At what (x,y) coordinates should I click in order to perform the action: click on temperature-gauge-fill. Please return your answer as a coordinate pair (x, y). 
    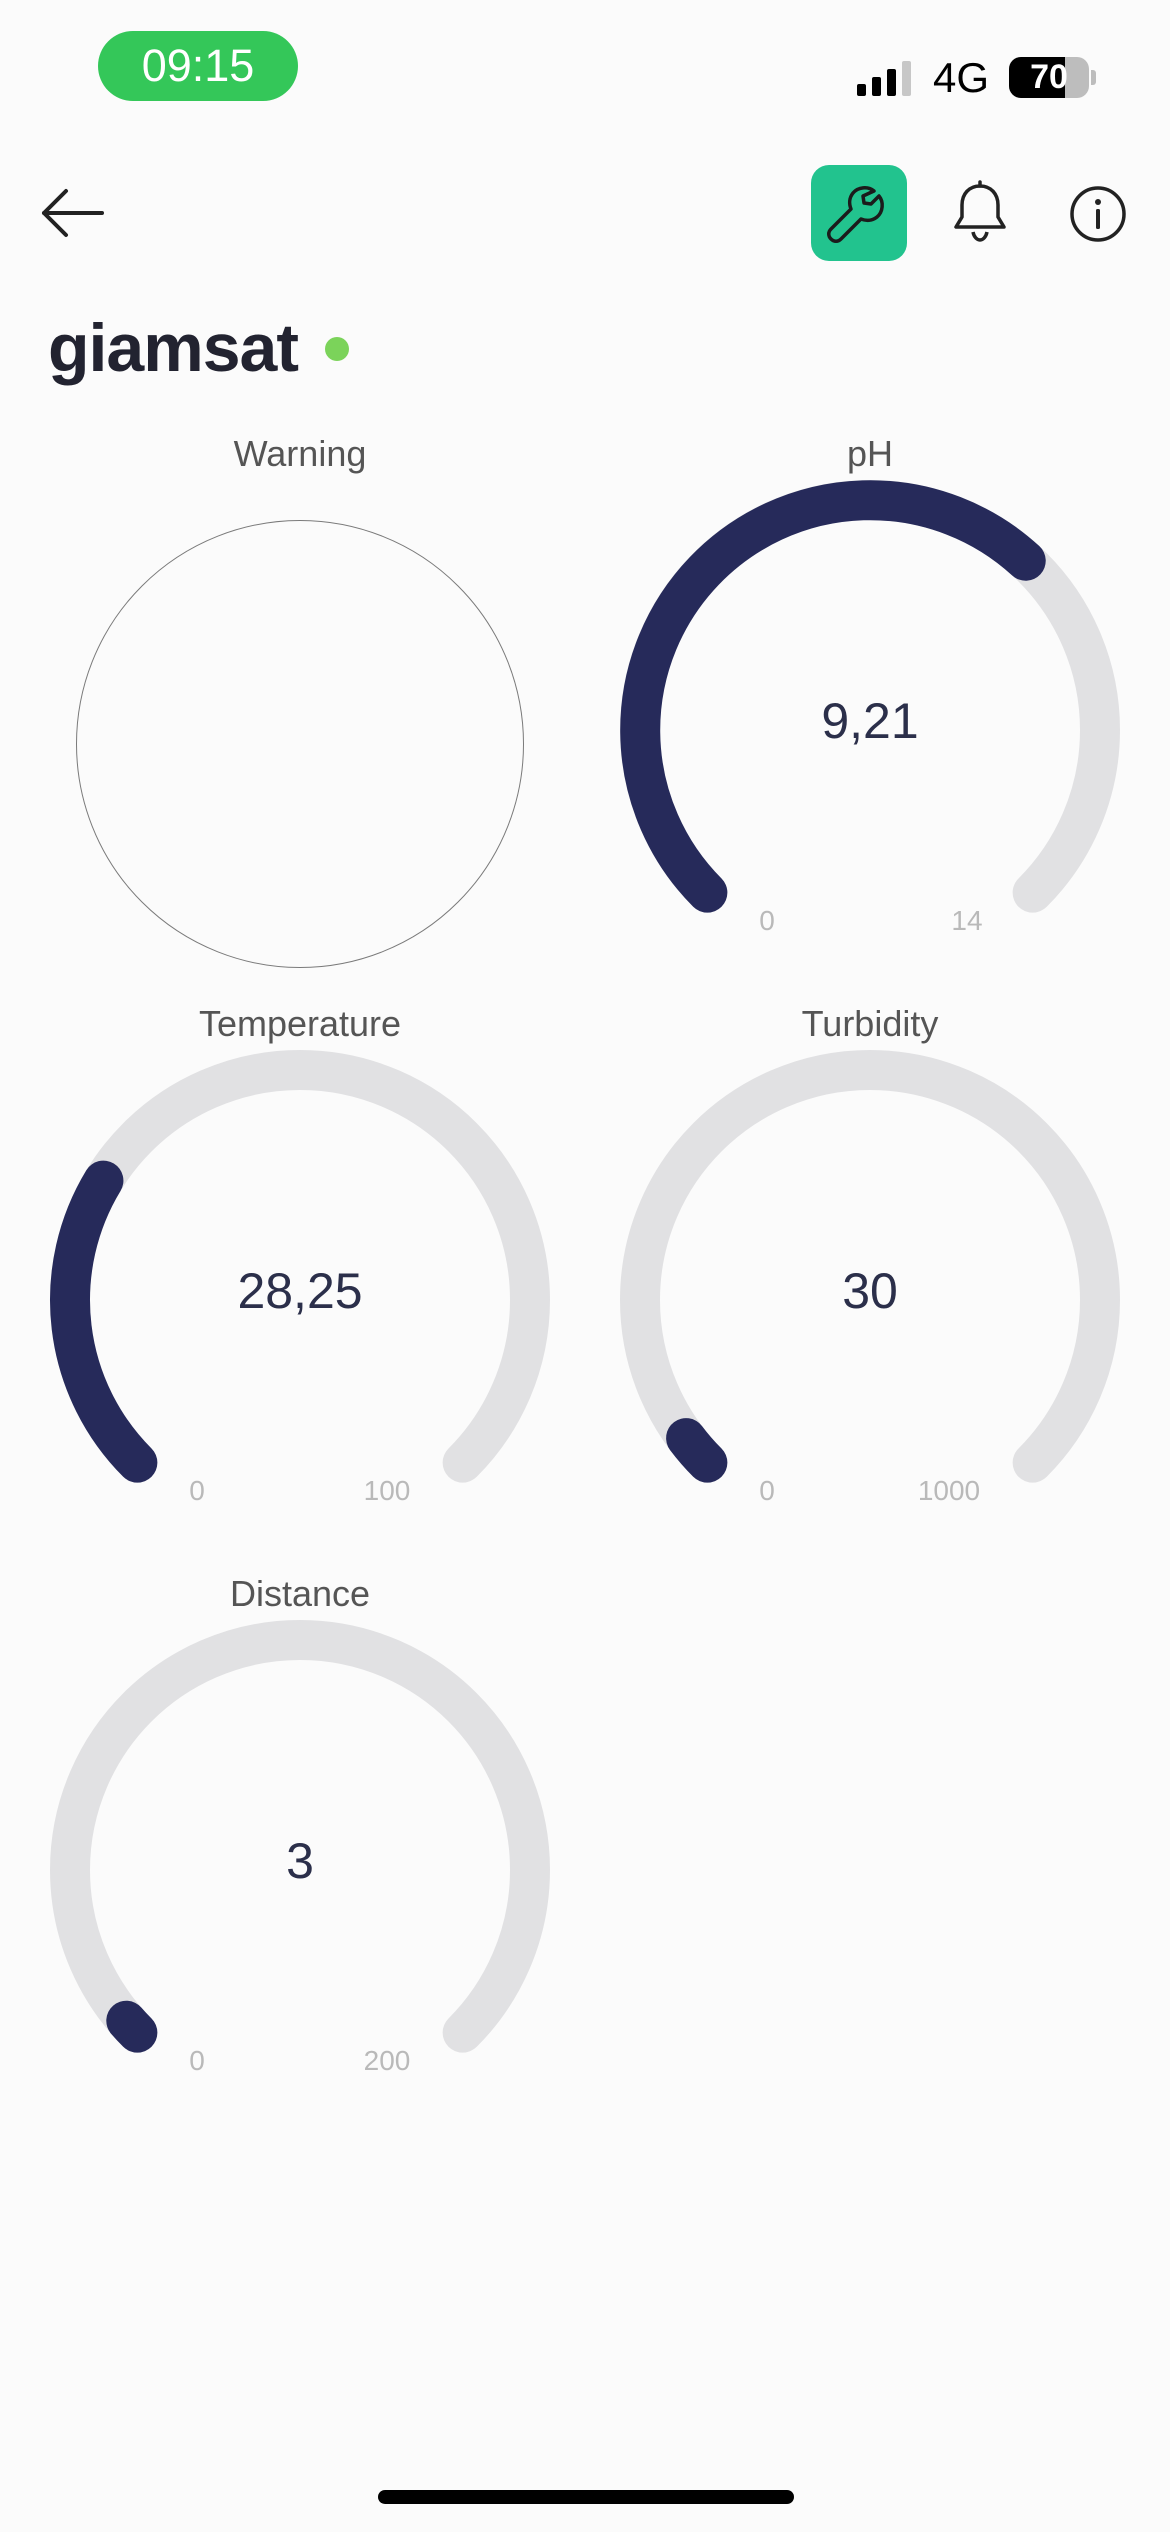
    Looking at the image, I should click on (104, 1321).